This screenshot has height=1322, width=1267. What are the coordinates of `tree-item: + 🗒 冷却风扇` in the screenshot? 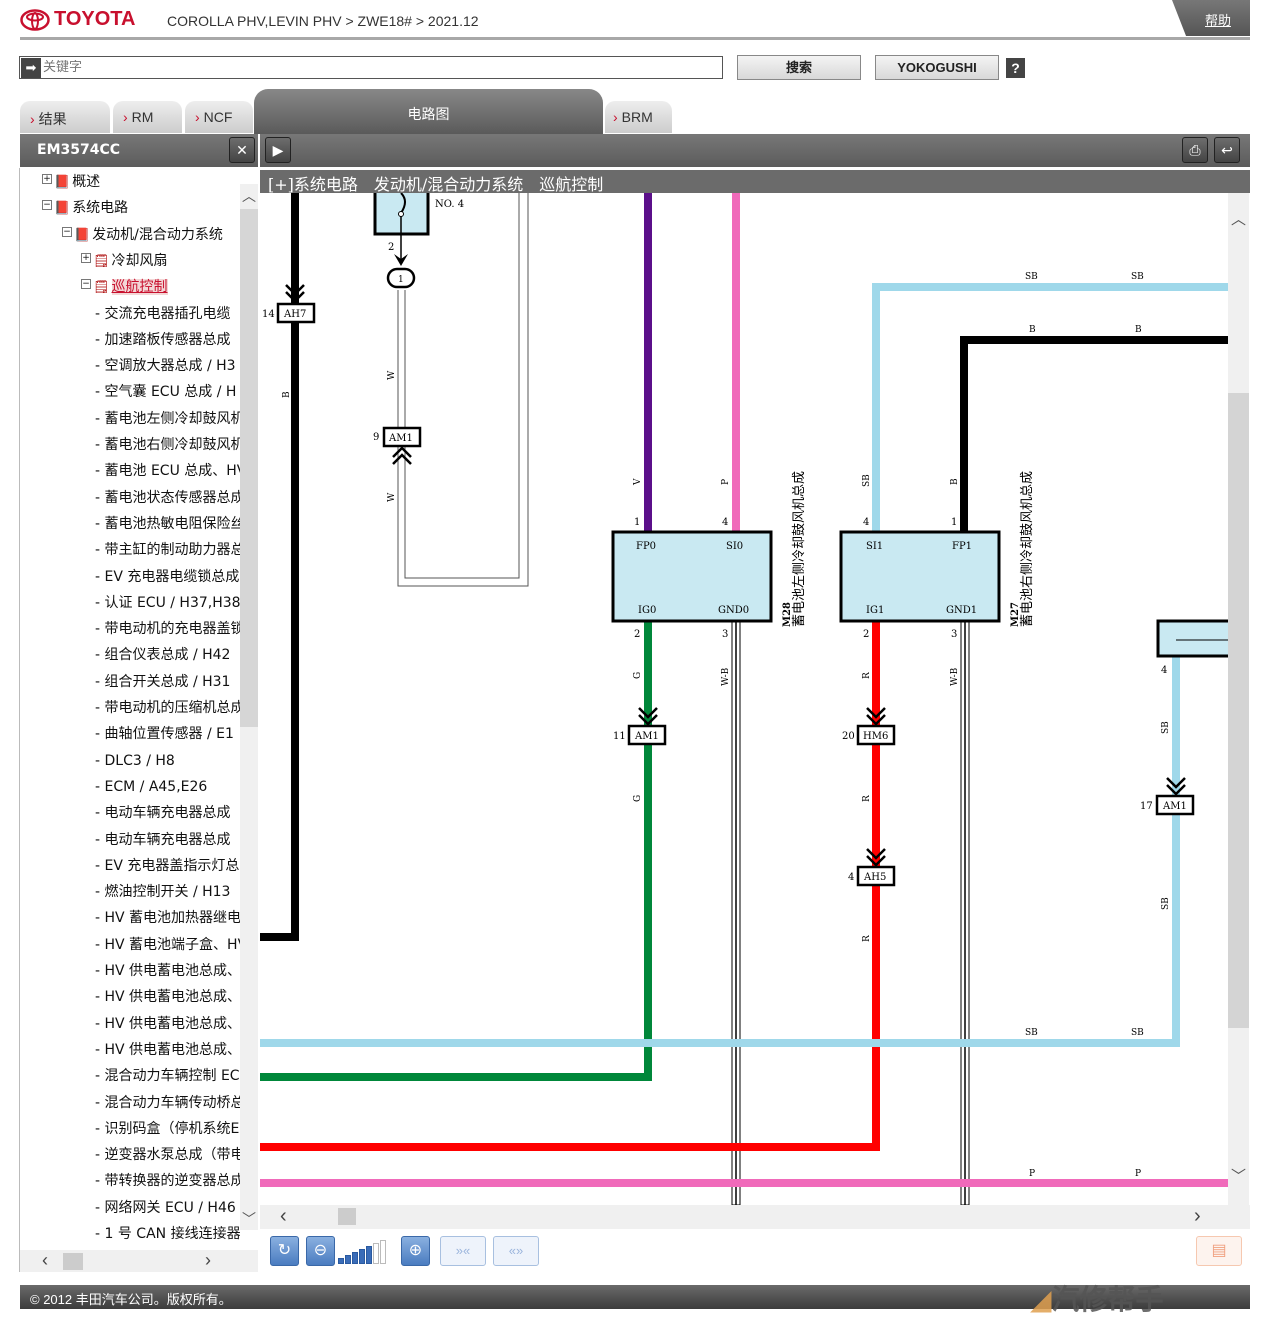 It's located at (124, 261).